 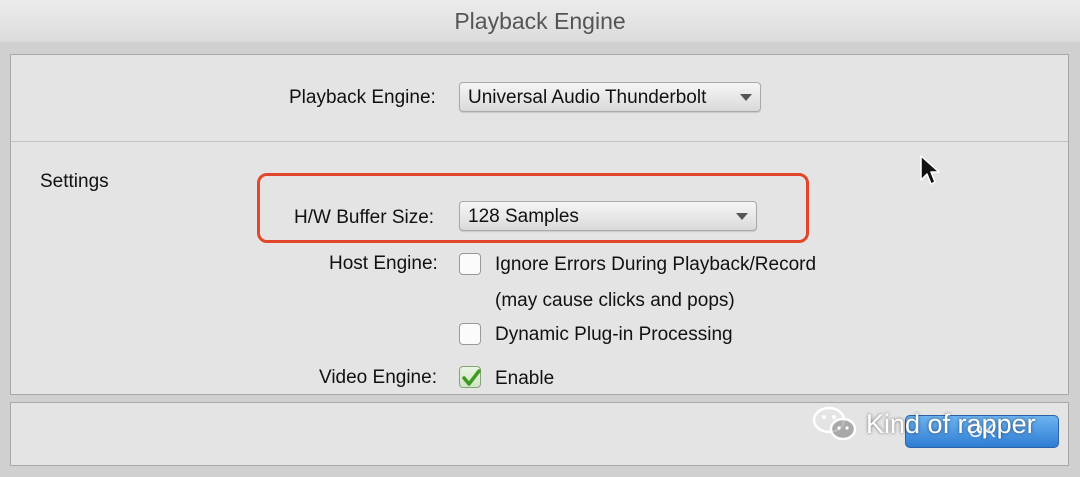 What do you see at coordinates (540, 21) in the screenshot?
I see `window-title: Playback Engine` at bounding box center [540, 21].